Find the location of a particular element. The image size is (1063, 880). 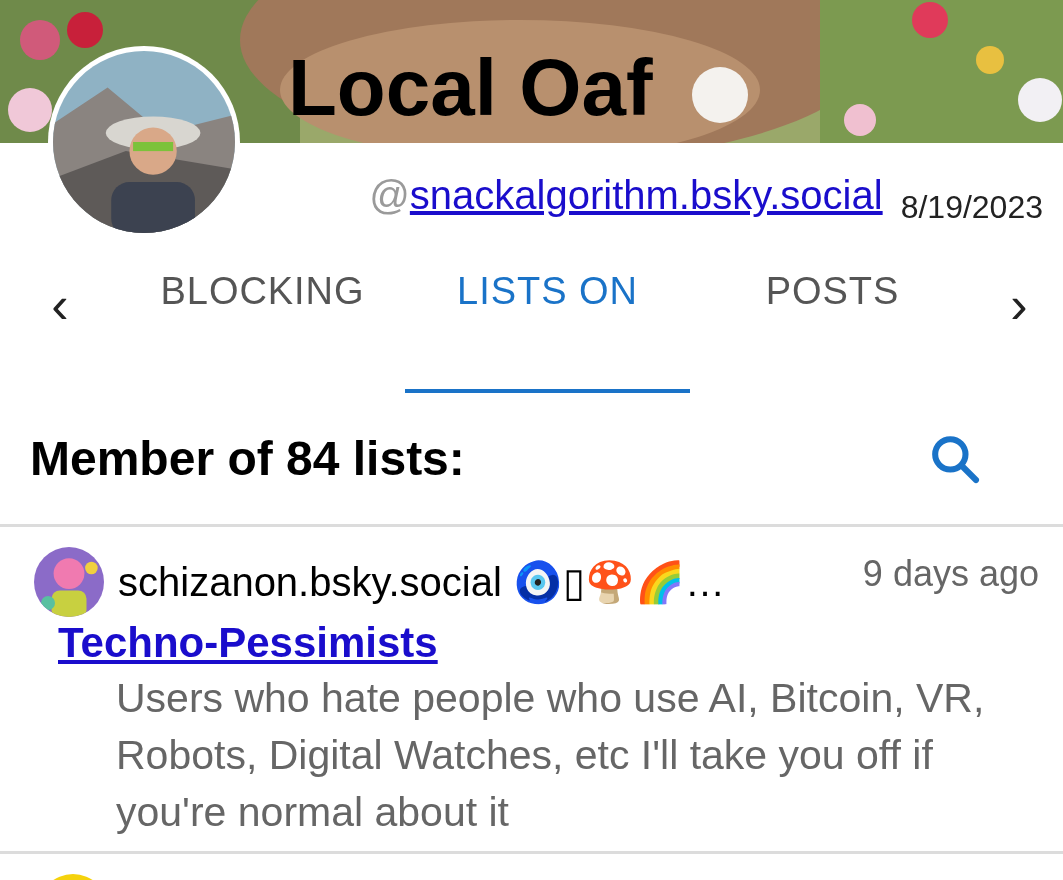

tab: POSTS is located at coordinates (832, 308).